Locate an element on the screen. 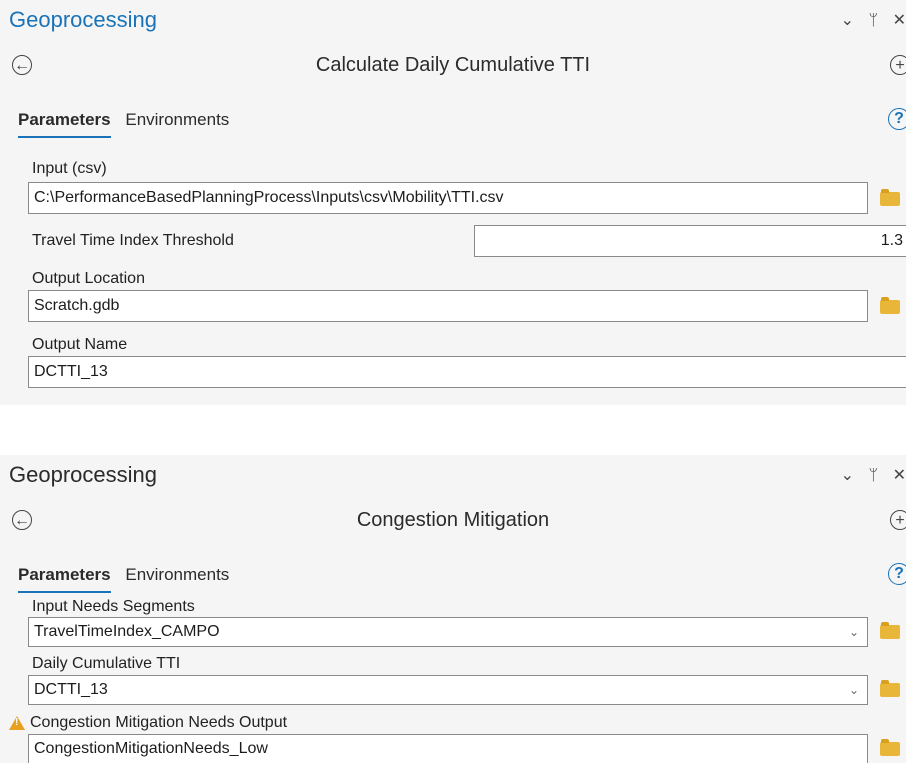  daily-tti-dropdown: DCTTI_13 ⌄ is located at coordinates (448, 690).